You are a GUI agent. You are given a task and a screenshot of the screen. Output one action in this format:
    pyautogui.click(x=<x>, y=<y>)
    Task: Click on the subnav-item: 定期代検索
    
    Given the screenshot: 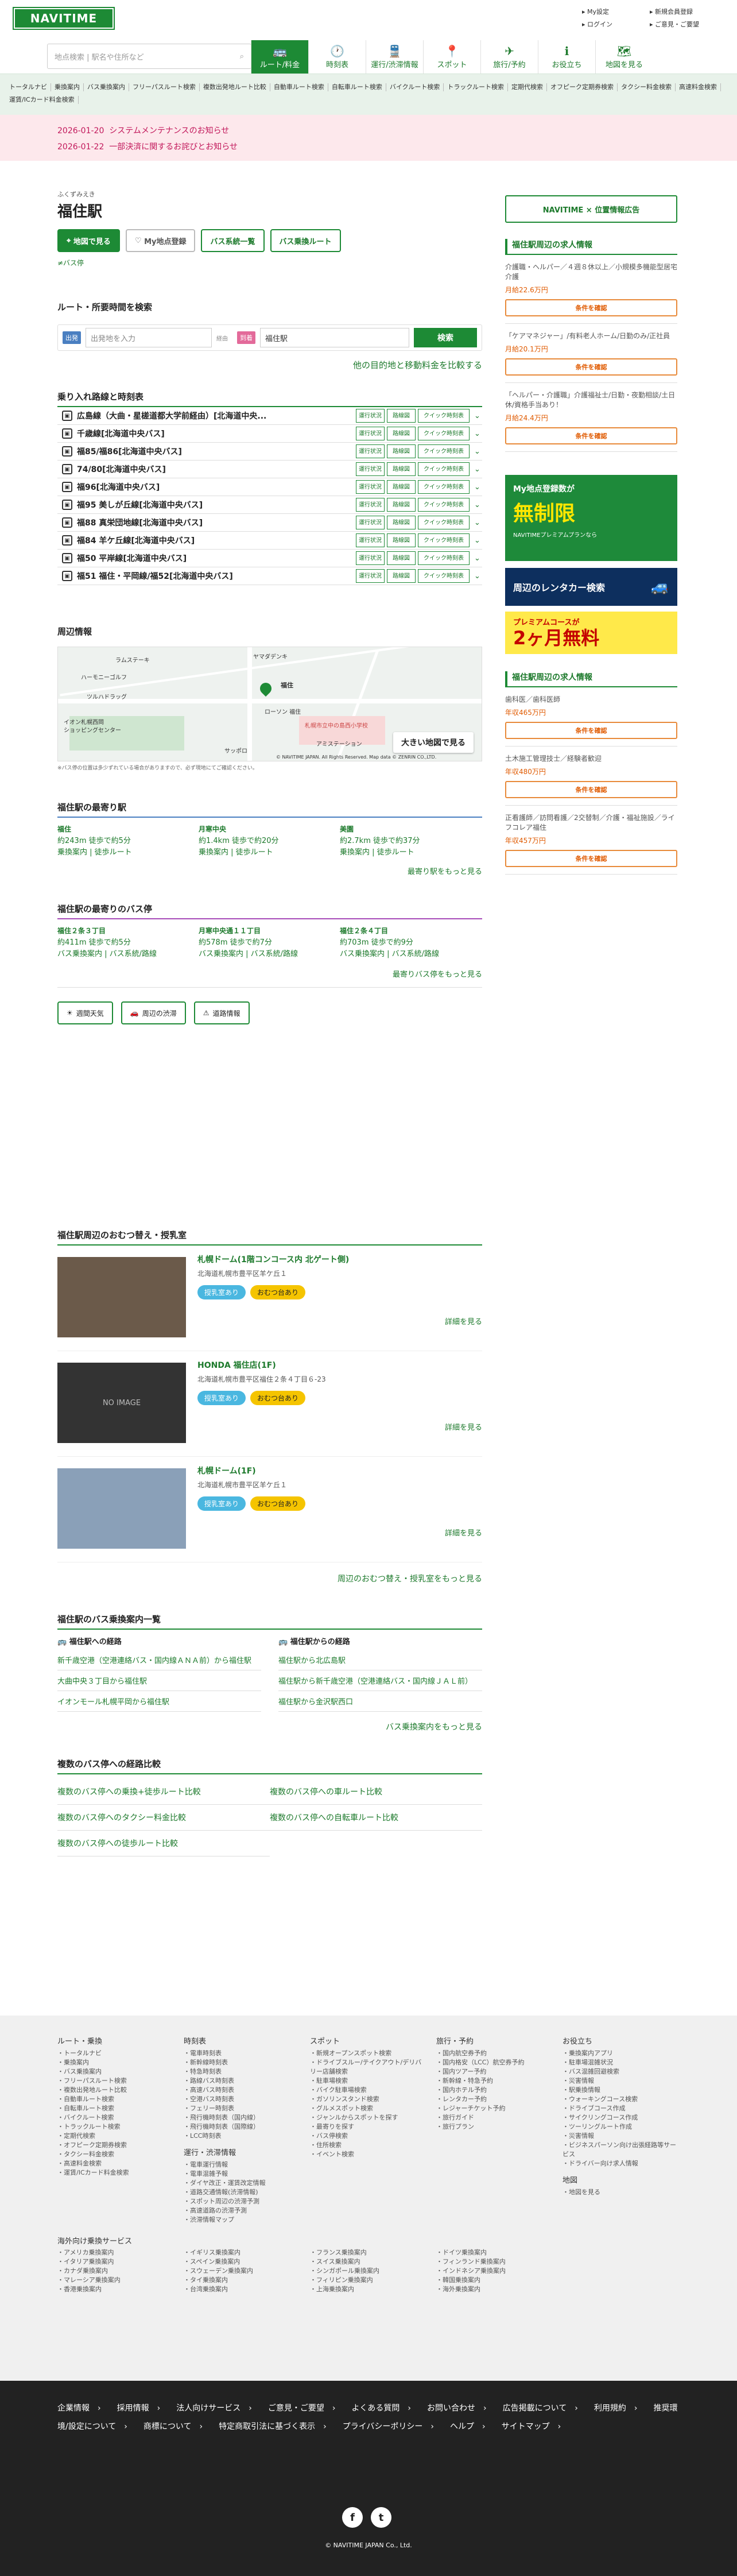 What is the action you would take?
    pyautogui.click(x=529, y=87)
    